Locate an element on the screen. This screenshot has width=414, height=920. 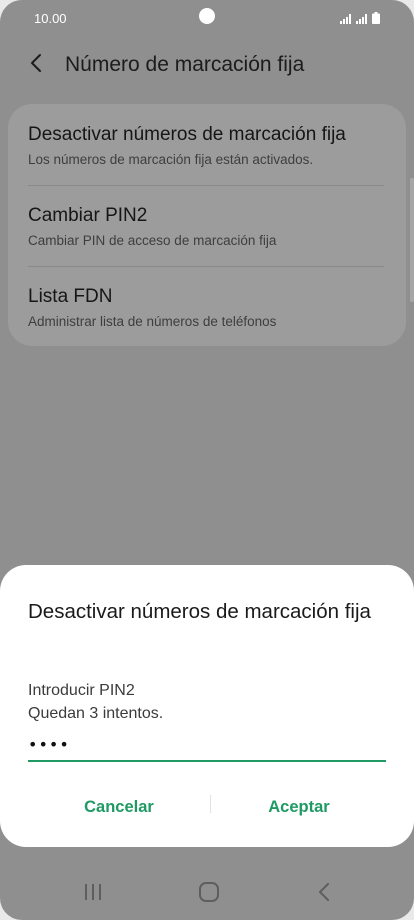
home-icon is located at coordinates (209, 892).